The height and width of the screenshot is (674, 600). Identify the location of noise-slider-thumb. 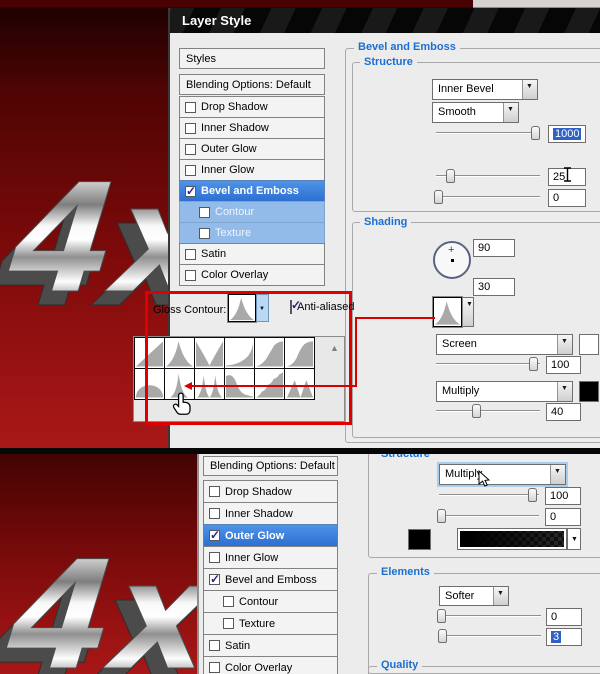
(441, 516).